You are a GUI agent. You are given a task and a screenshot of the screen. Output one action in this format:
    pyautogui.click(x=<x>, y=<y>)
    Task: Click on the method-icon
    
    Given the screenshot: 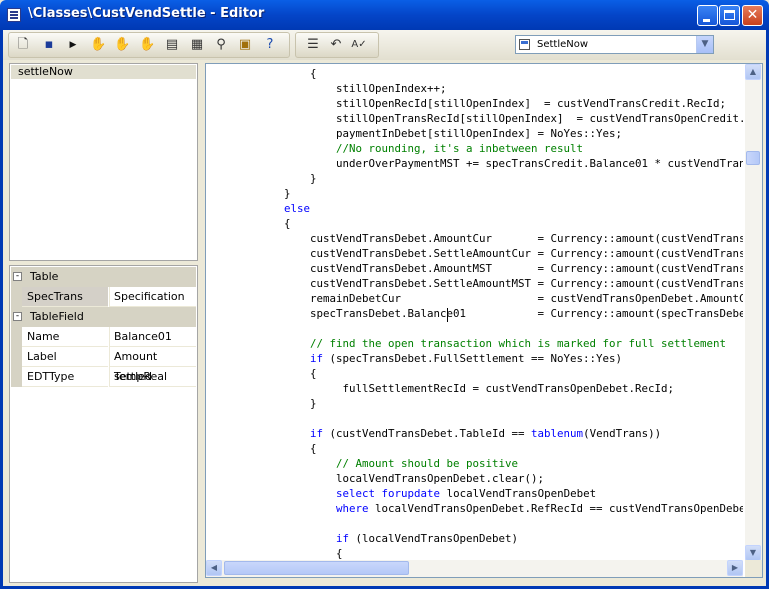 What is the action you would take?
    pyautogui.click(x=524, y=44)
    